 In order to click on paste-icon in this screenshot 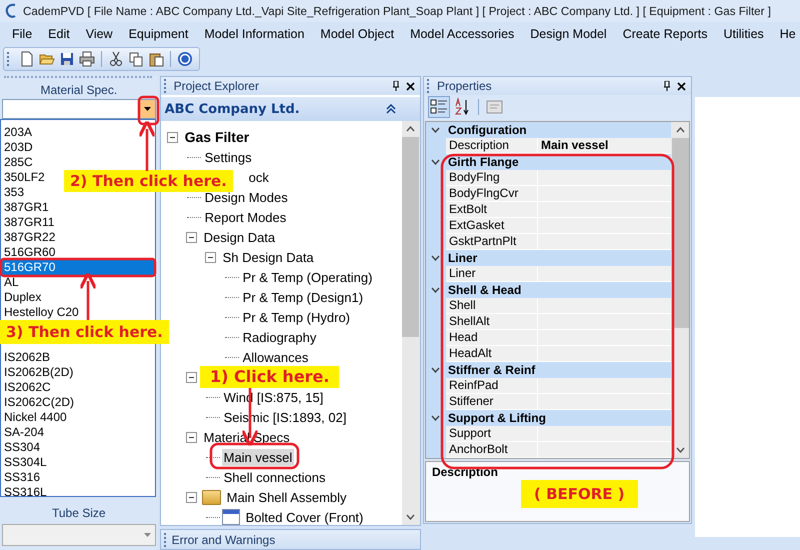, I will do `click(156, 59)`.